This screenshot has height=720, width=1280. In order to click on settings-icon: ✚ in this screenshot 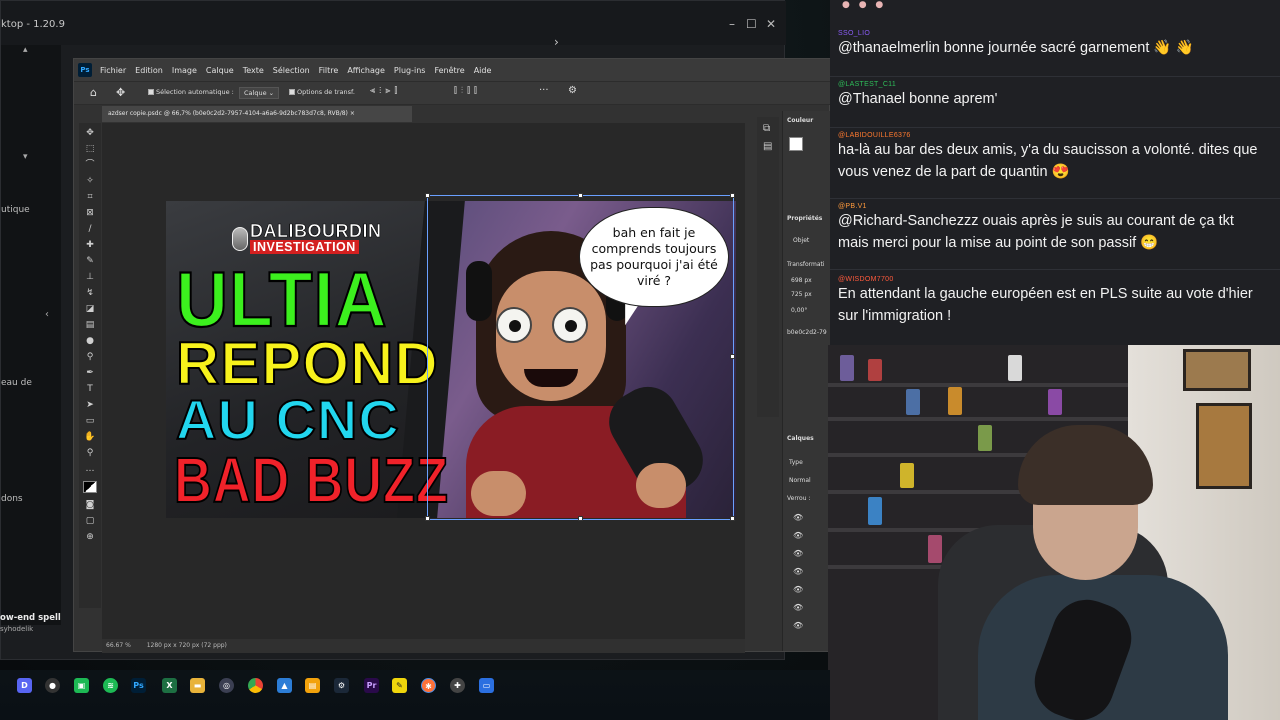, I will do `click(457, 685)`.